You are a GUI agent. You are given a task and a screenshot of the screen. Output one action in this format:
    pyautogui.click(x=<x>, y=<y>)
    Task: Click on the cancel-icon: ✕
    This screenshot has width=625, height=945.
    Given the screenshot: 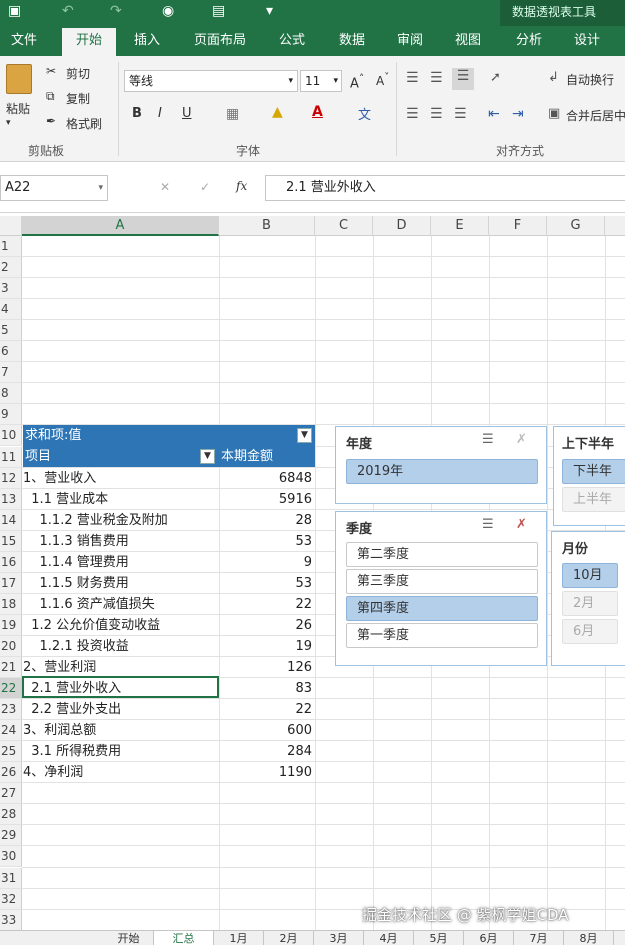 What is the action you would take?
    pyautogui.click(x=165, y=187)
    